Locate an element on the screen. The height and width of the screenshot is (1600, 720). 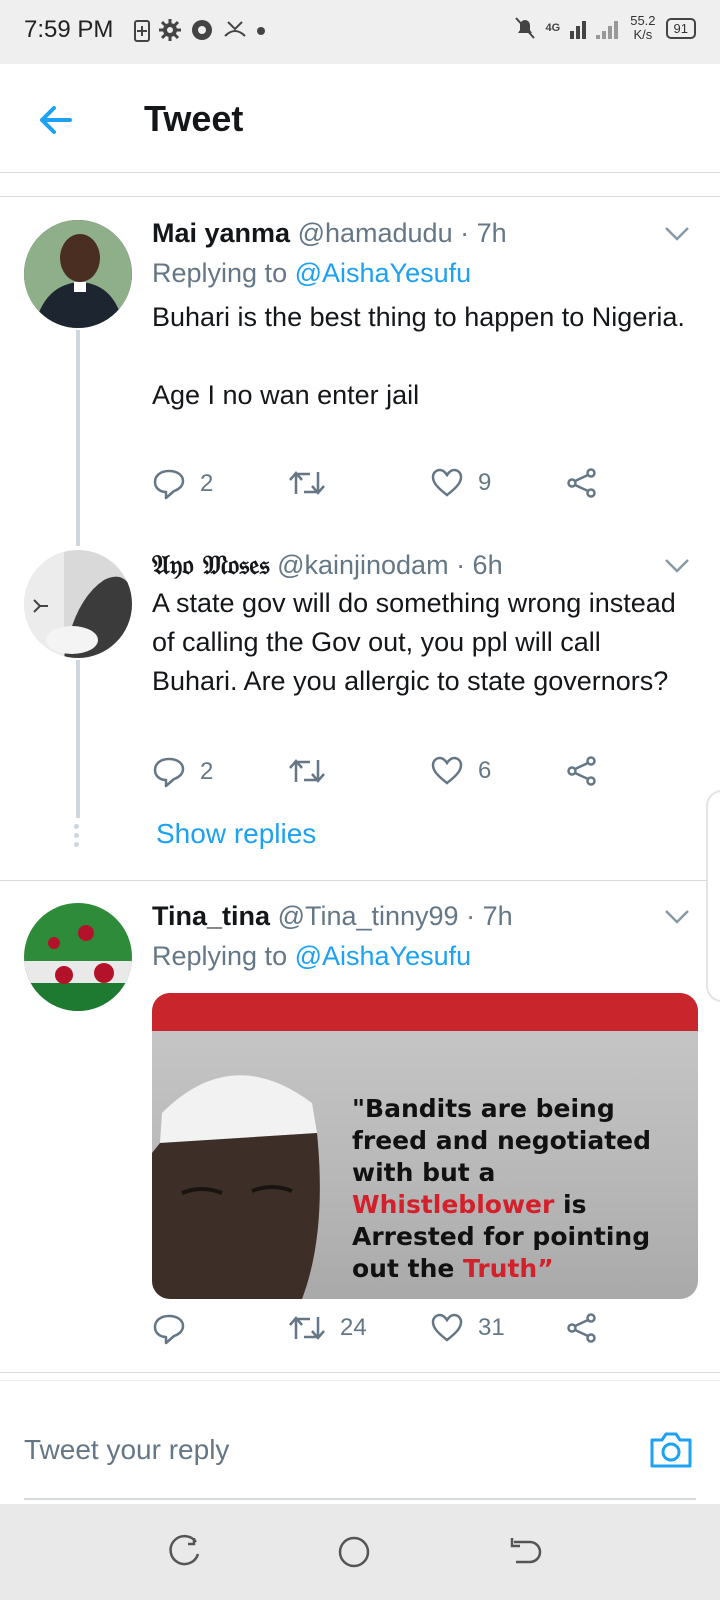
like-count: 31 is located at coordinates (491, 1327).